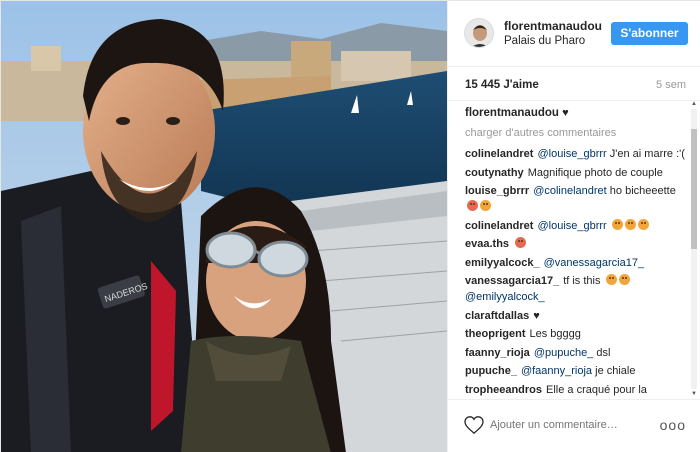 The image size is (700, 452). I want to click on comment-item: colinelandret @louise_gbrrr, so click(576, 226).